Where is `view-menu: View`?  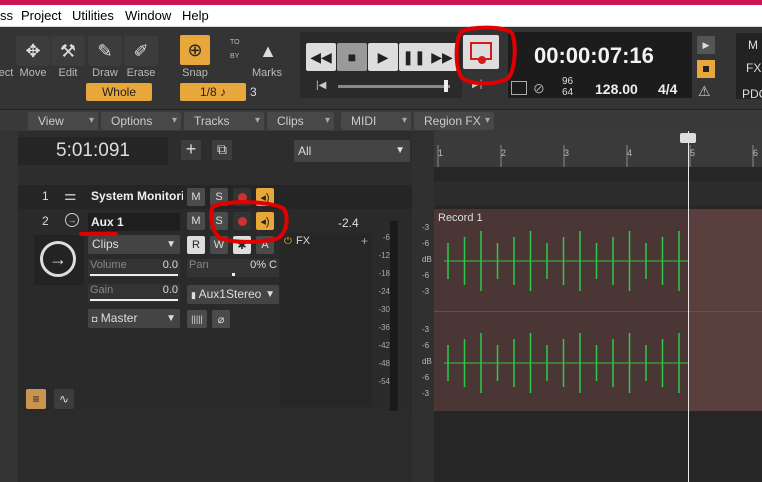 view-menu: View is located at coordinates (63, 121).